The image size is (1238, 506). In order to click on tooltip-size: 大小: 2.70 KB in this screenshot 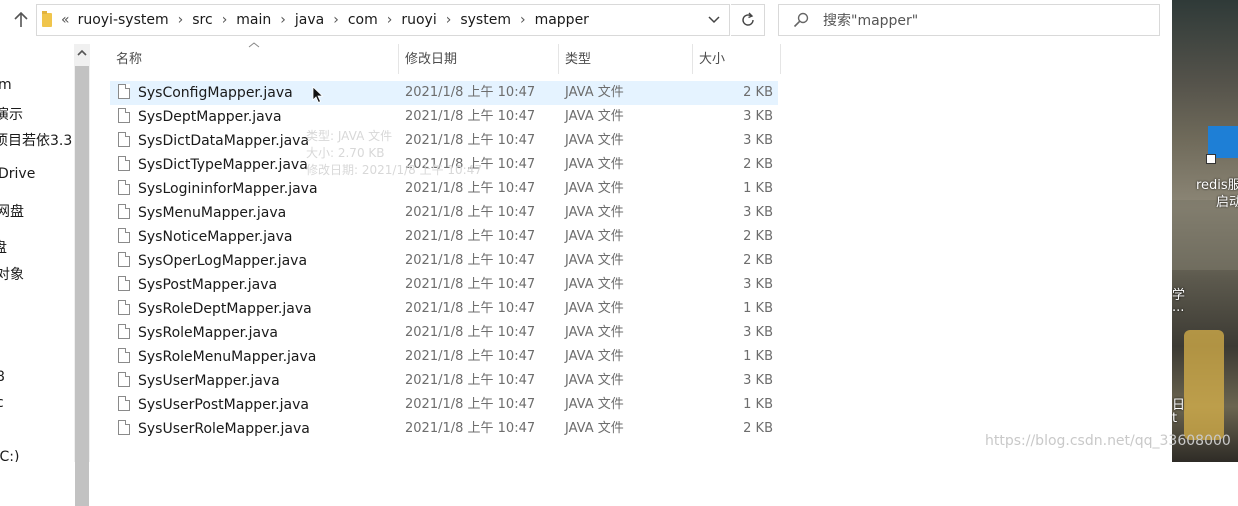, I will do `click(400, 153)`.